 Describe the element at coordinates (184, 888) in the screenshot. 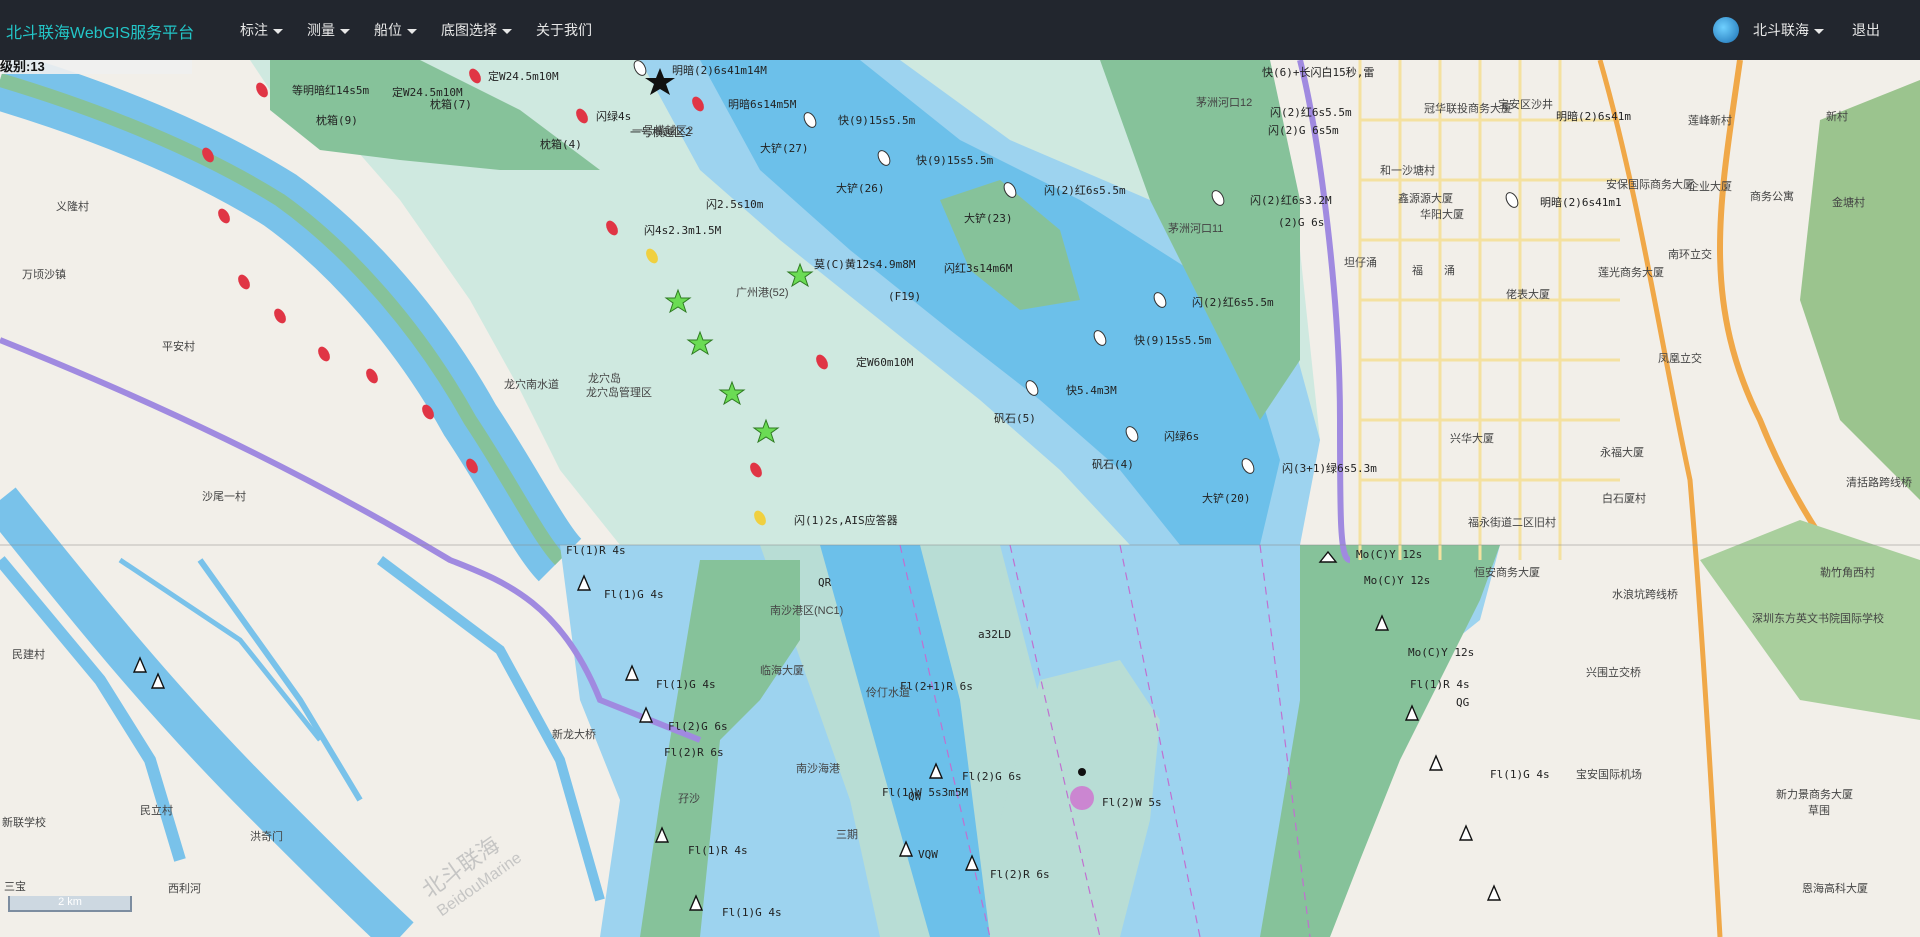

I see `place-label: 西利河` at that location.